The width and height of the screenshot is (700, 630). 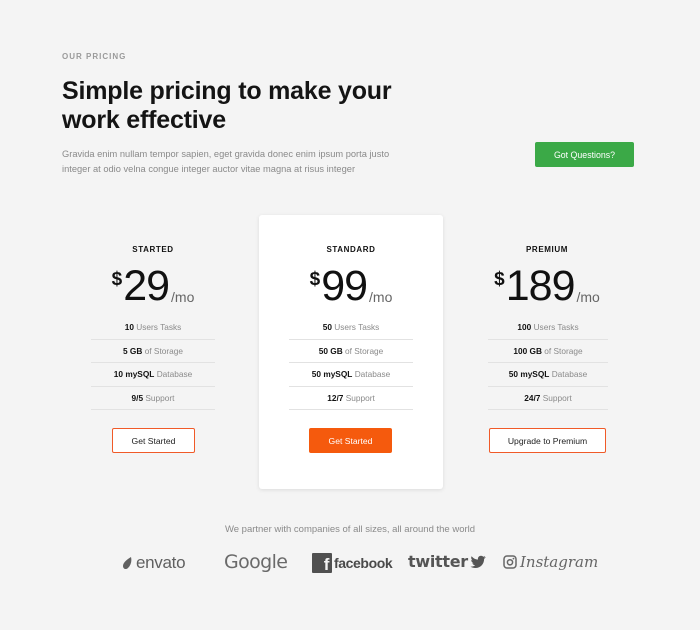 I want to click on facebook-f-icon: f, so click(x=322, y=563).